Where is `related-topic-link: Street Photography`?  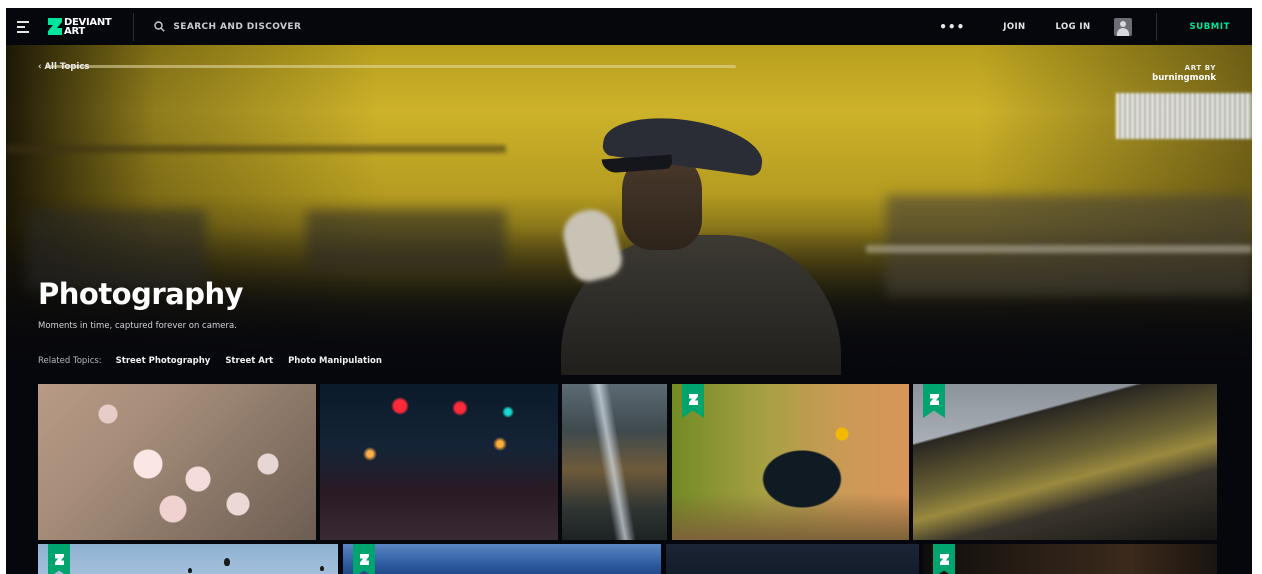
related-topic-link: Street Photography is located at coordinates (163, 361).